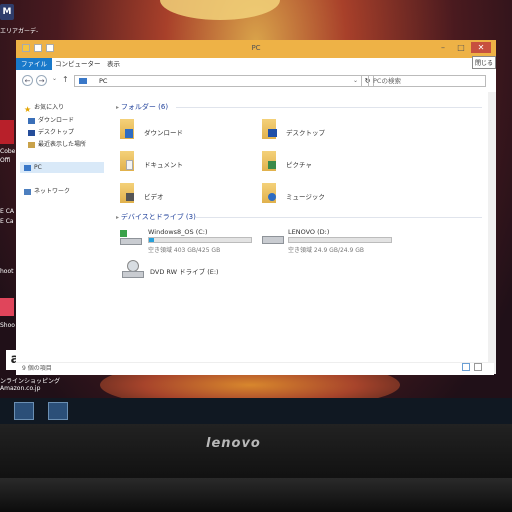 This screenshot has height=512, width=512. What do you see at coordinates (461, 47) in the screenshot?
I see `maximize-button: □` at bounding box center [461, 47].